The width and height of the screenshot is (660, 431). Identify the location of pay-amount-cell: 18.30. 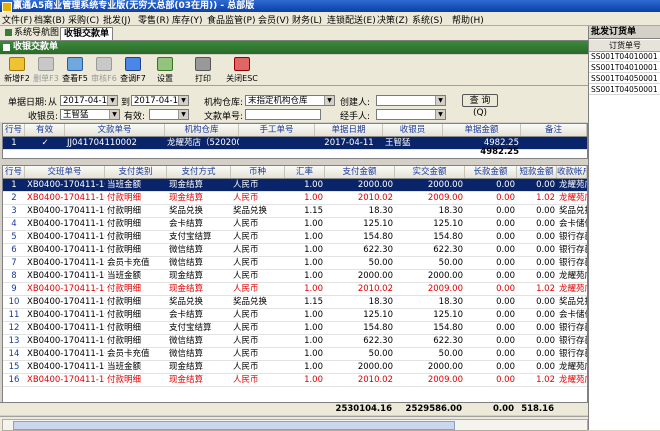
(380, 211).